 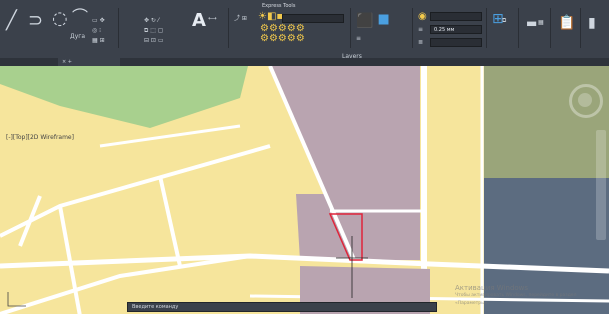 I want to click on list-icon: ≣, so click(x=420, y=43).